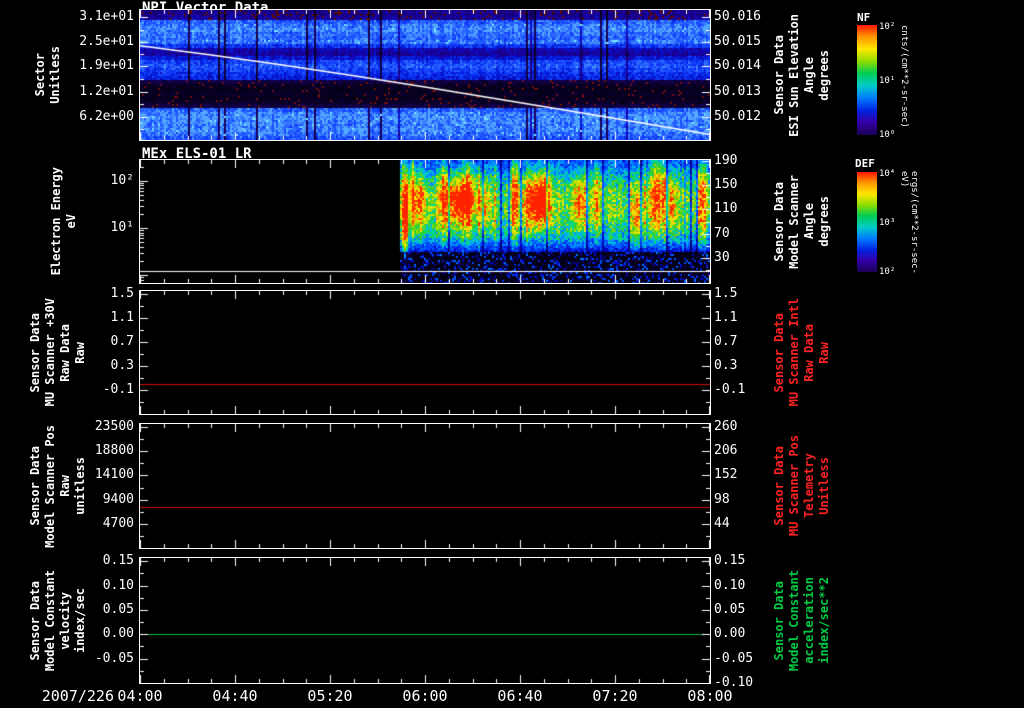 This screenshot has height=708, width=1024. What do you see at coordinates (726, 475) in the screenshot?
I see `y-tick-label-right: 152` at bounding box center [726, 475].